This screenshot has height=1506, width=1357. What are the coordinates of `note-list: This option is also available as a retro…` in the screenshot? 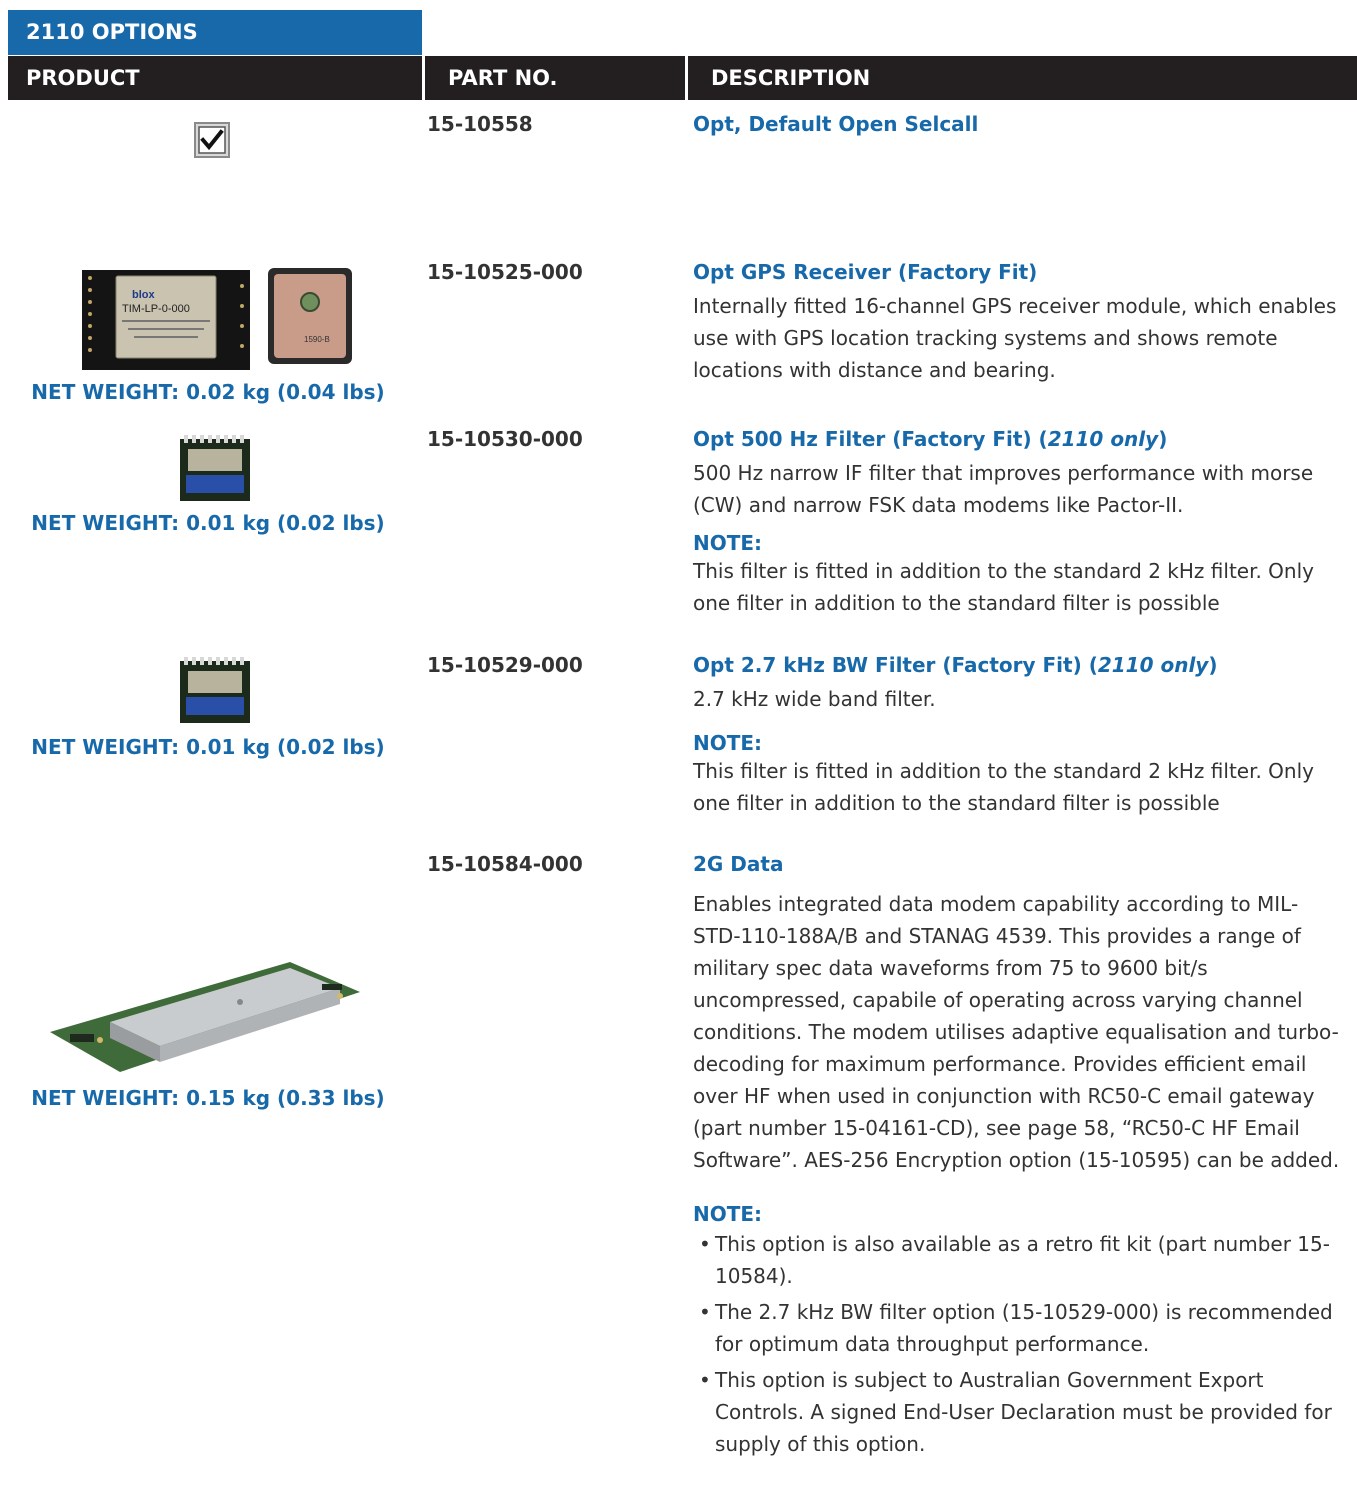 It's located at (1019, 1344).